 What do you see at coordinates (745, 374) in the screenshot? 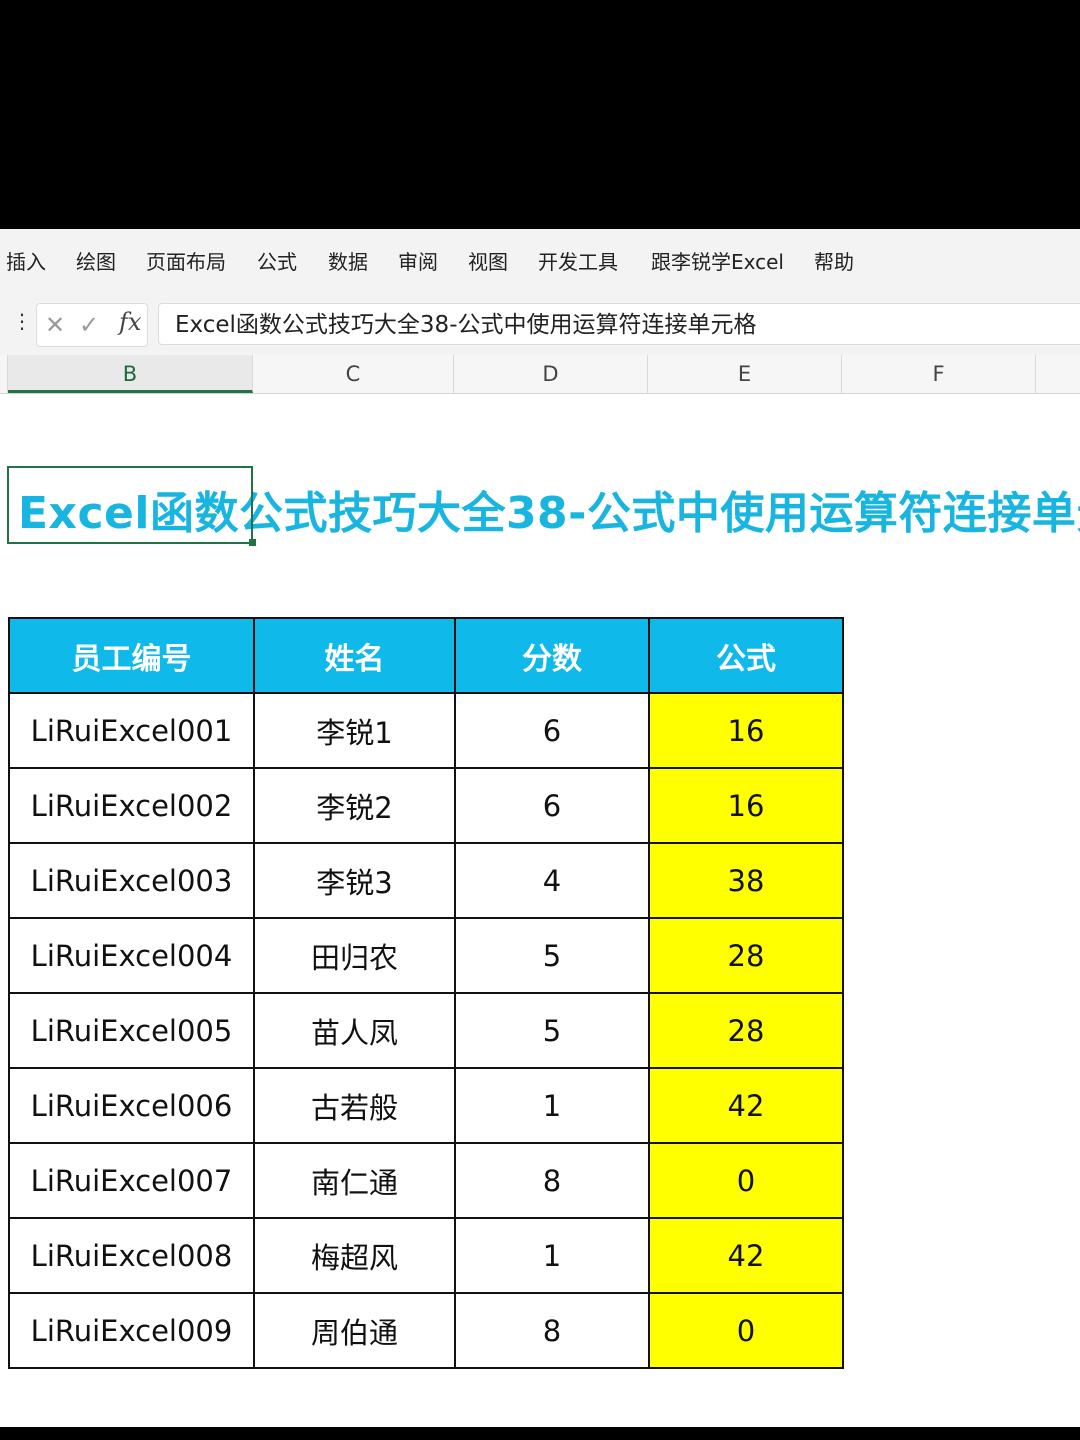
I see `column-header-e: E` at bounding box center [745, 374].